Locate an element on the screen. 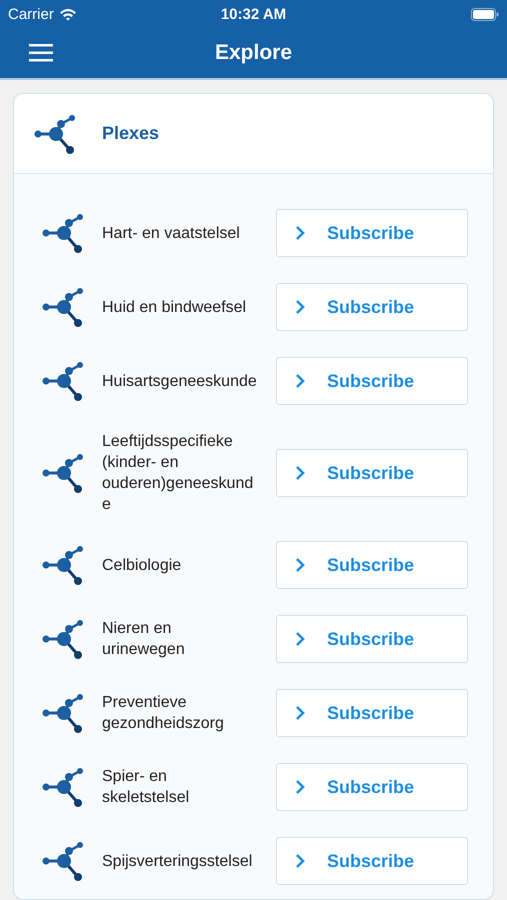  wifi-icon is located at coordinates (67, 14).